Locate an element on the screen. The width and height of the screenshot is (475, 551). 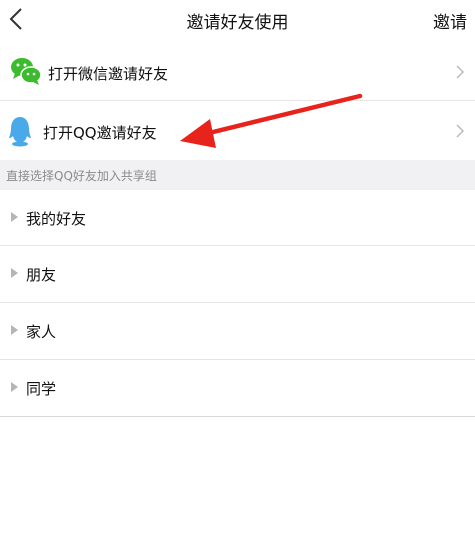
qq-invite-row: 打开QQ邀请好友 is located at coordinates (237, 130).